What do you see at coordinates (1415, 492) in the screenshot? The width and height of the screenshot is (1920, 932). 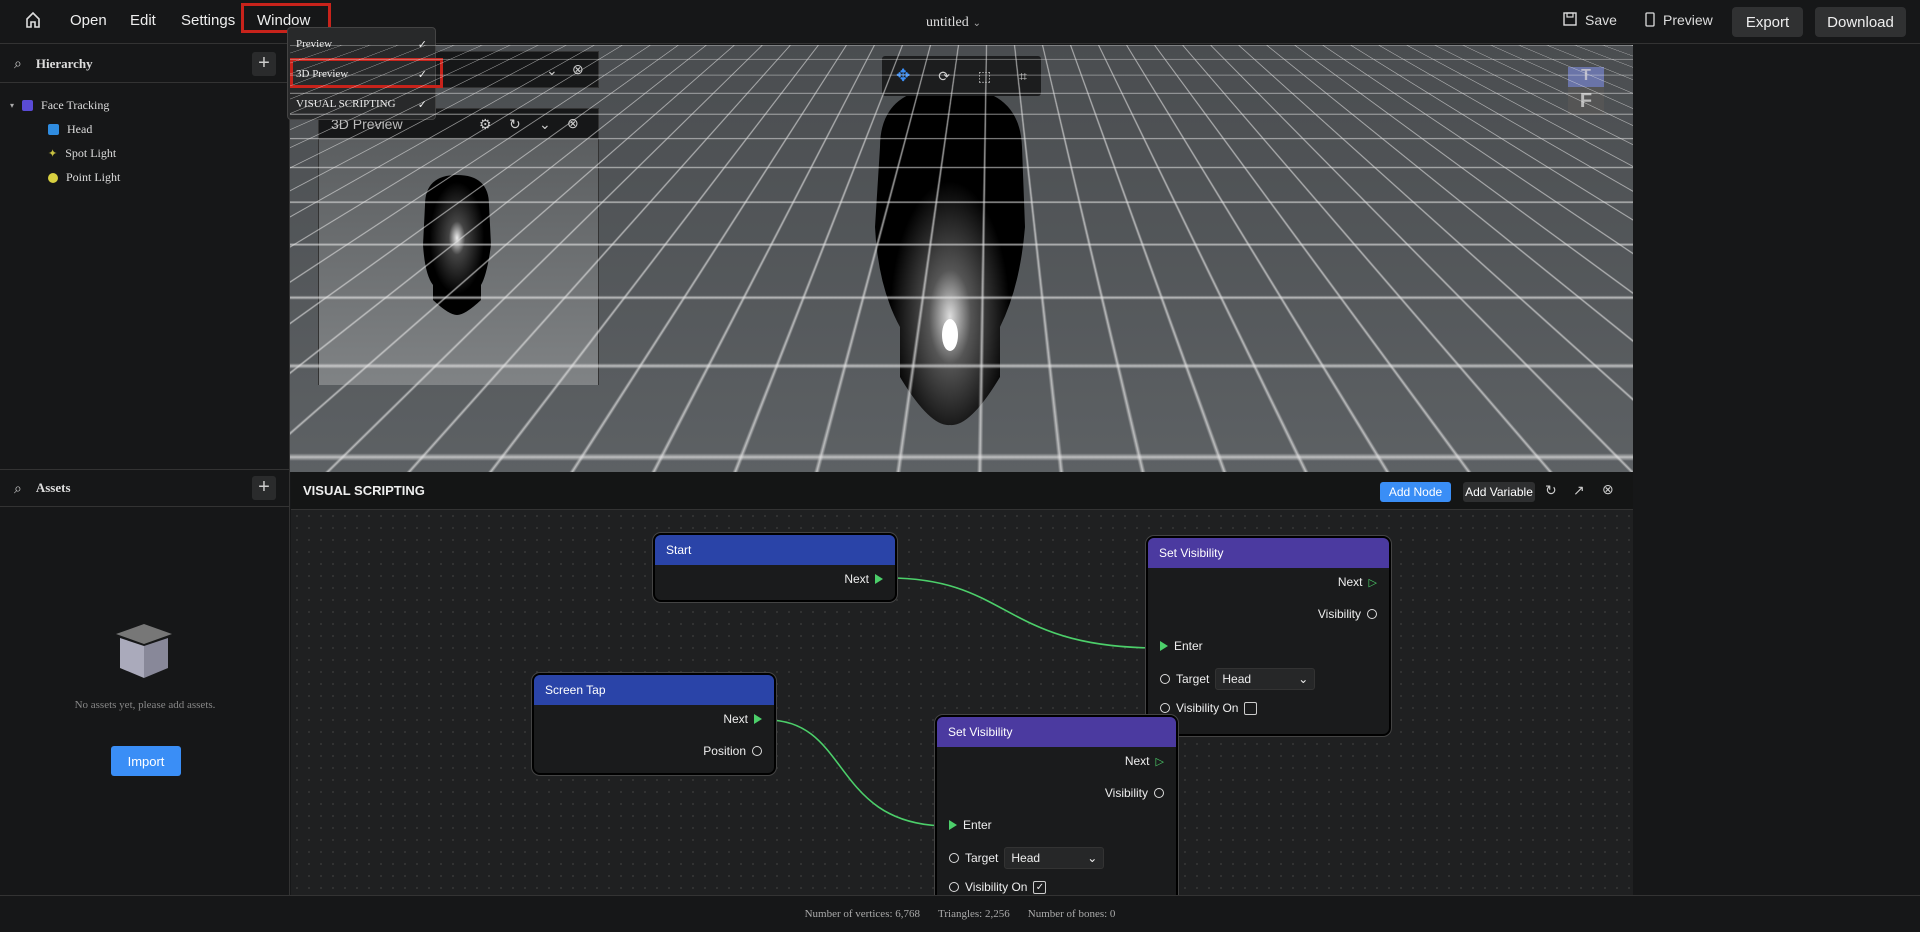 I see `add-node-button: Add Node` at bounding box center [1415, 492].